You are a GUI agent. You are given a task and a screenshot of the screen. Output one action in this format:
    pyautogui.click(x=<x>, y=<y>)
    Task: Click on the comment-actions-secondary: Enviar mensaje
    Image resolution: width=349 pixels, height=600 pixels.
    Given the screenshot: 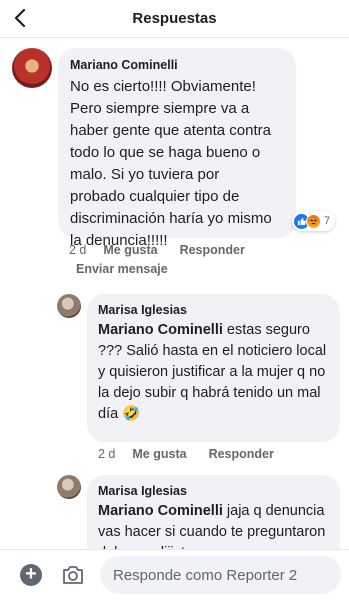 What is the action you would take?
    pyautogui.click(x=122, y=269)
    